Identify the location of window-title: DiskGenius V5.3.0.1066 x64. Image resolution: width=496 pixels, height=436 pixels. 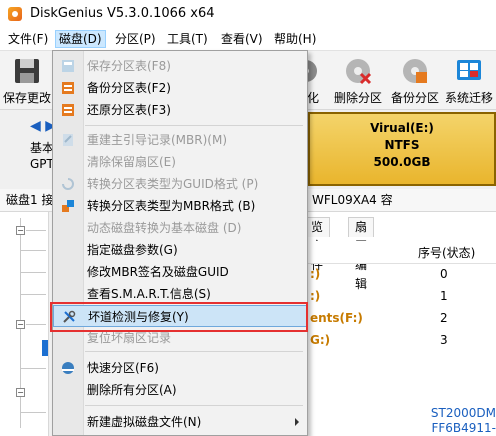
(122, 13).